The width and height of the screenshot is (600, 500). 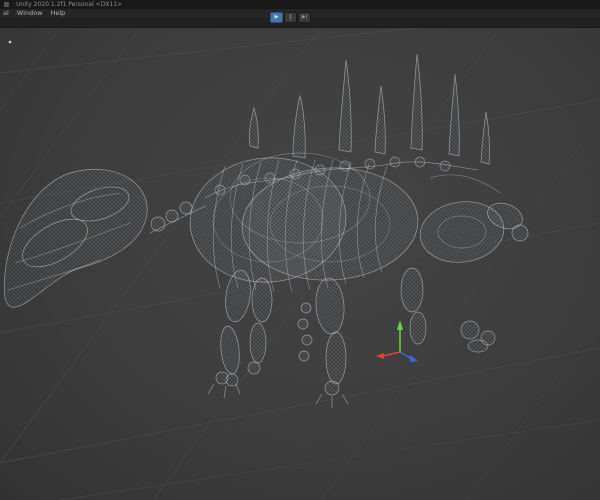 What do you see at coordinates (300, 4) in the screenshot?
I see `window-titlebar: Unity 2020.1.2f1 Personal <DX11>` at bounding box center [300, 4].